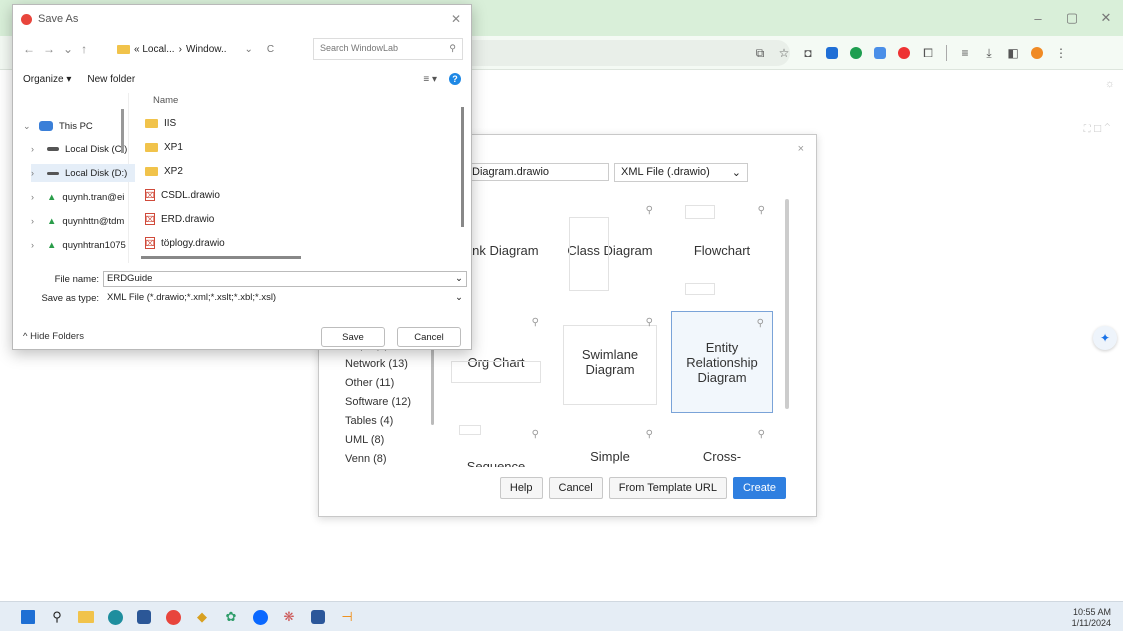  Describe the element at coordinates (681, 172) in the screenshot. I see `file-type-select: XML File (.drawio) ⌄` at that location.